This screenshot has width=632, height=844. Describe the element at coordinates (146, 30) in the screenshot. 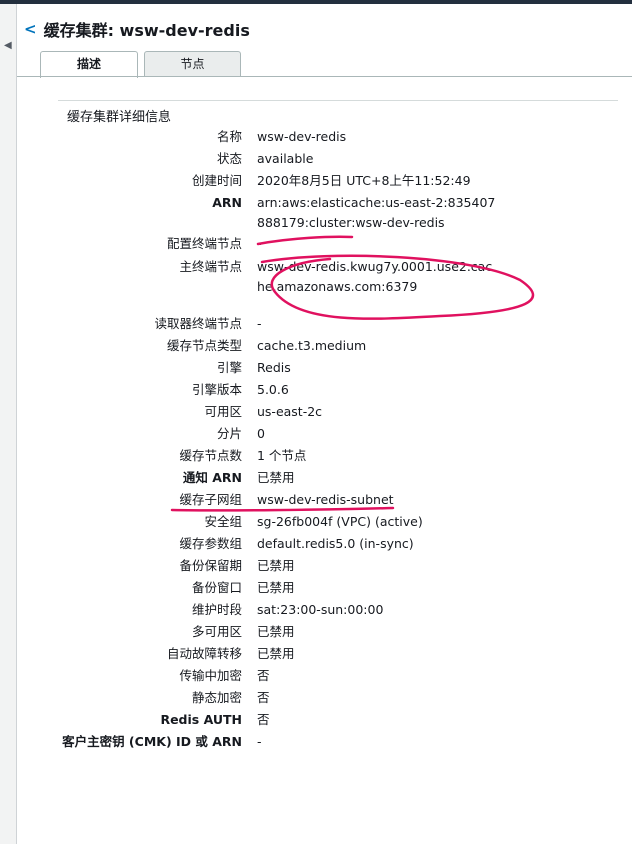

I see `page-title: 缓存集群: wsw-dev-redis` at that location.